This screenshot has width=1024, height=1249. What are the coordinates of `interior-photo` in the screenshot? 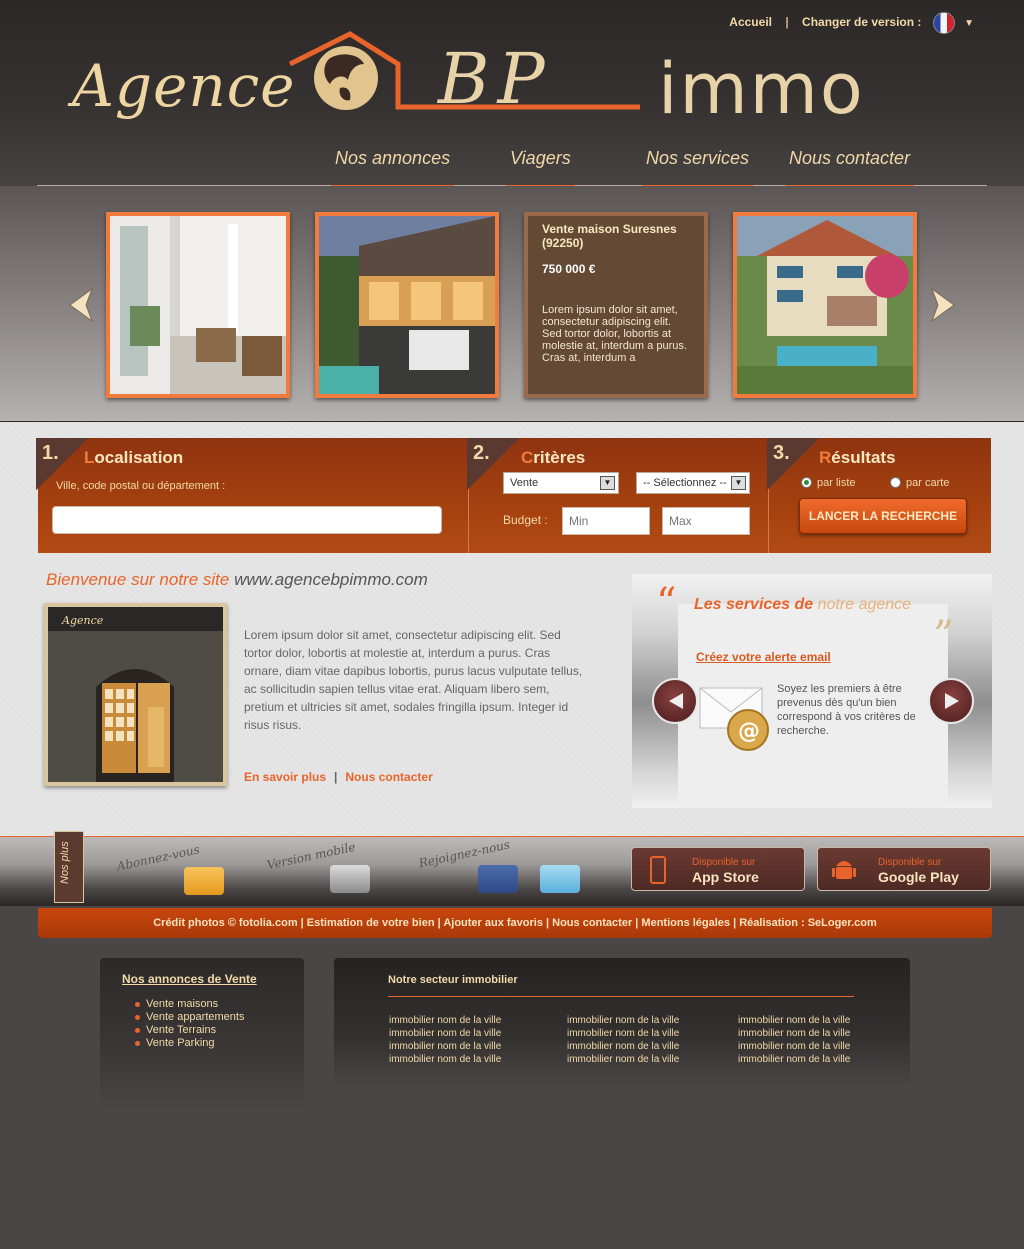 It's located at (198, 305).